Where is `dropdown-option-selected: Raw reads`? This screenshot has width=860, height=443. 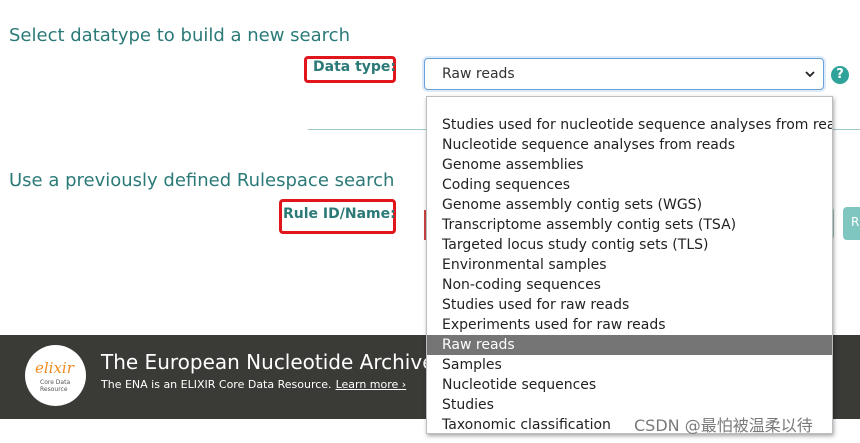
dropdown-option-selected: Raw reads is located at coordinates (629, 345).